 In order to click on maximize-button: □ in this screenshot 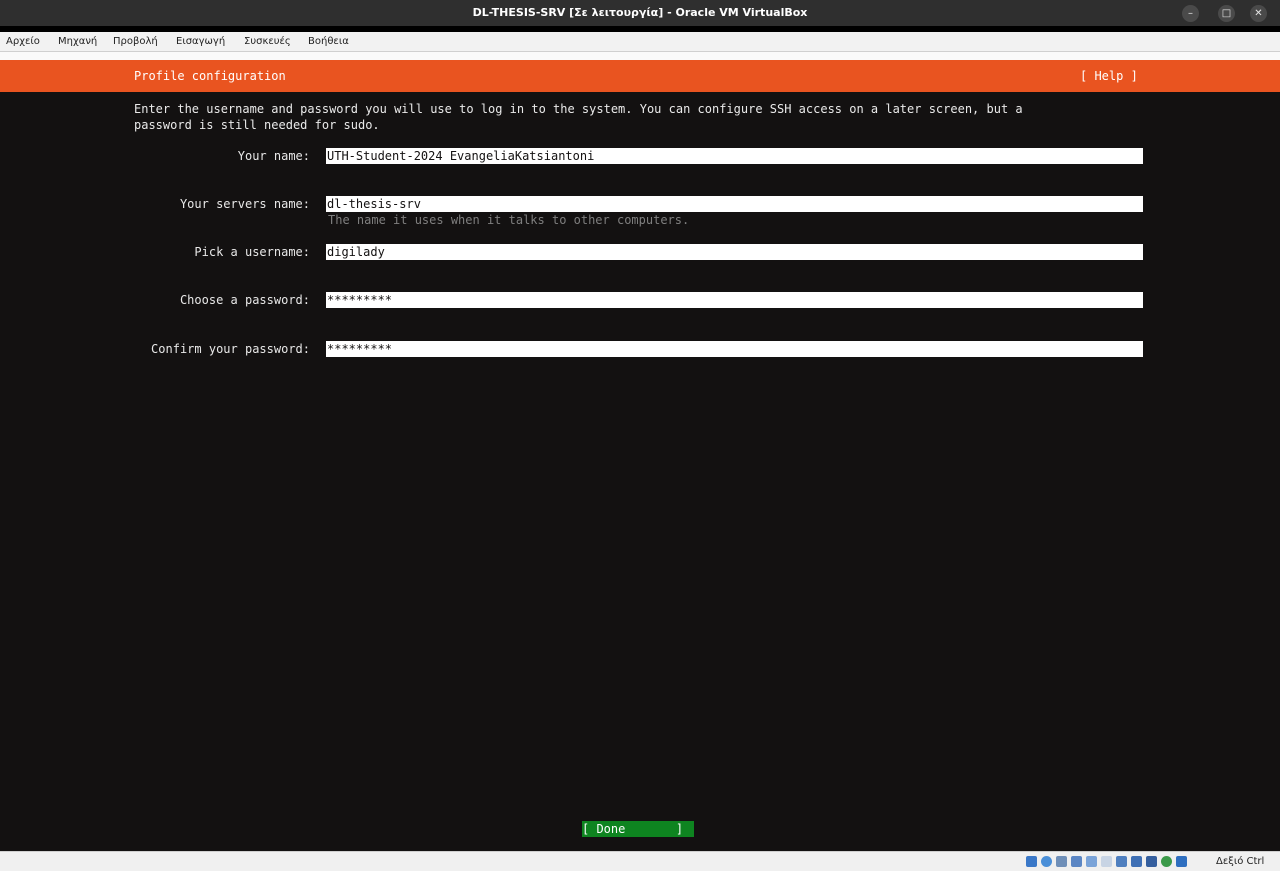, I will do `click(1226, 13)`.